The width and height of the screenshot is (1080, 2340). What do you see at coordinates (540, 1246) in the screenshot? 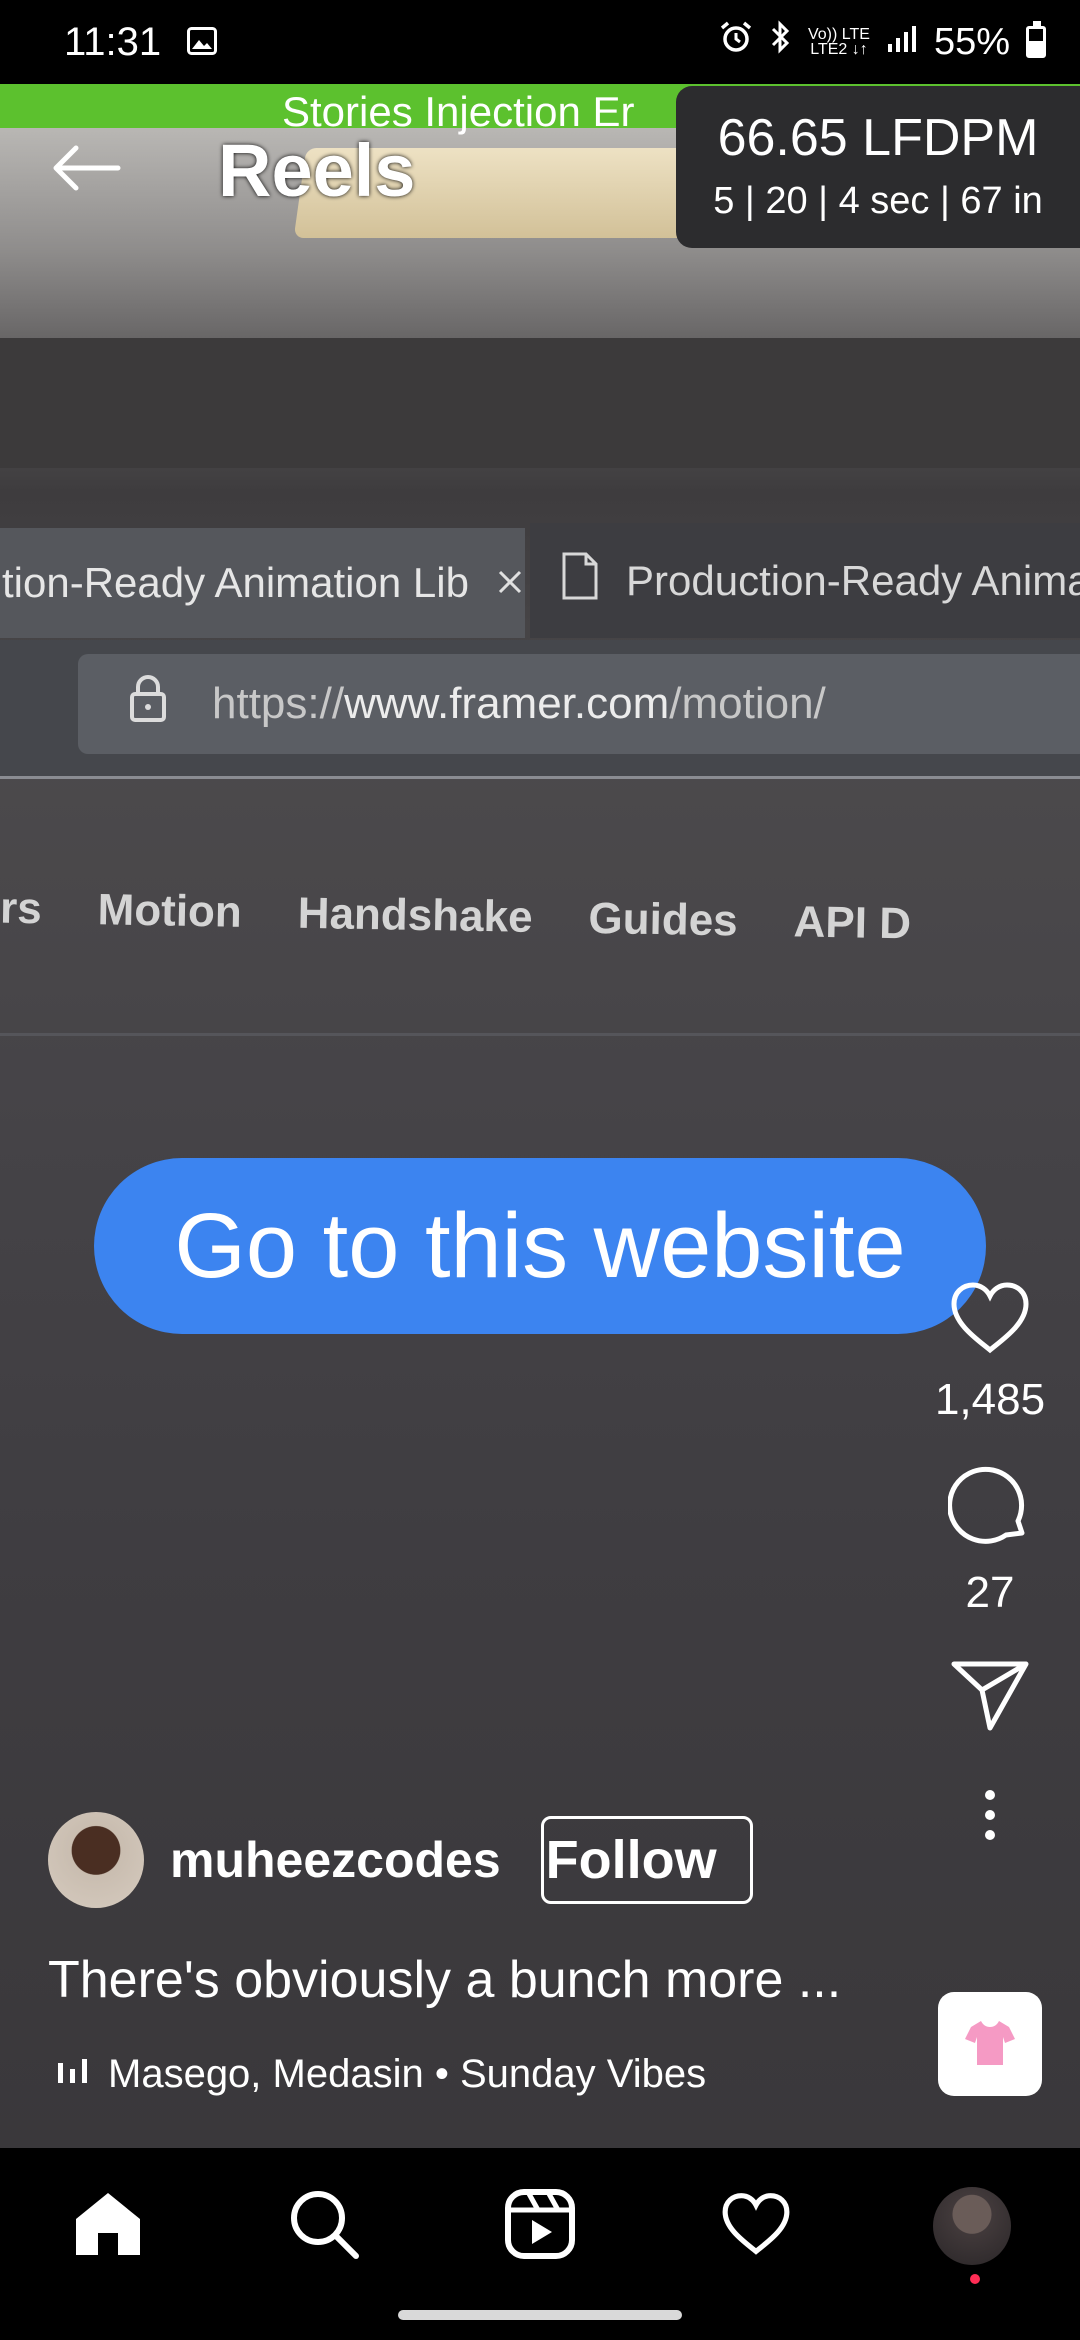
I see `go-to-website-button: Go to this website` at bounding box center [540, 1246].